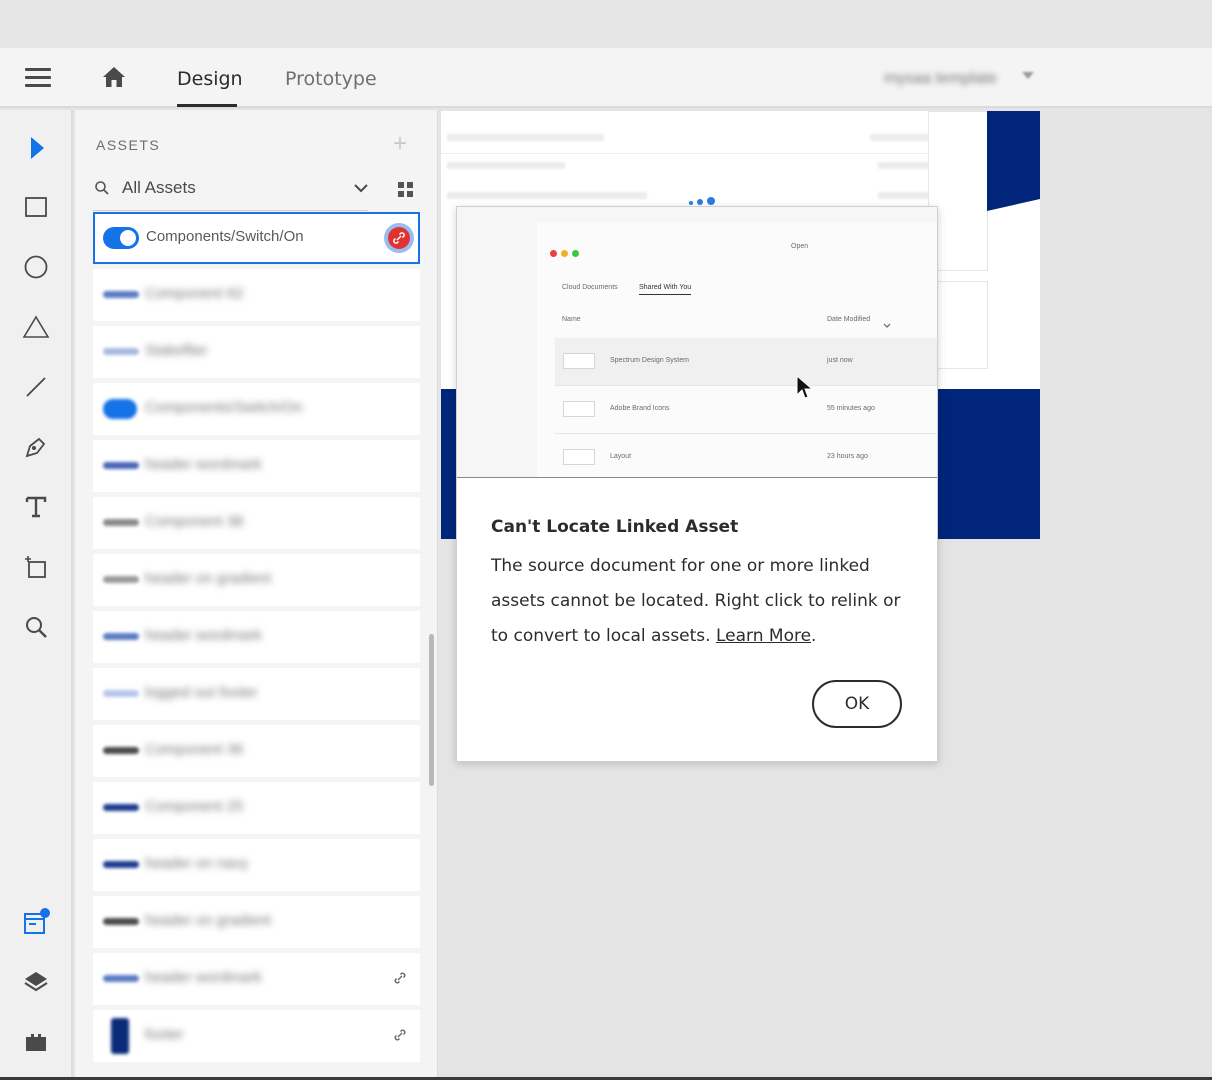  What do you see at coordinates (210, 79) in the screenshot?
I see `tab-design: Design` at bounding box center [210, 79].